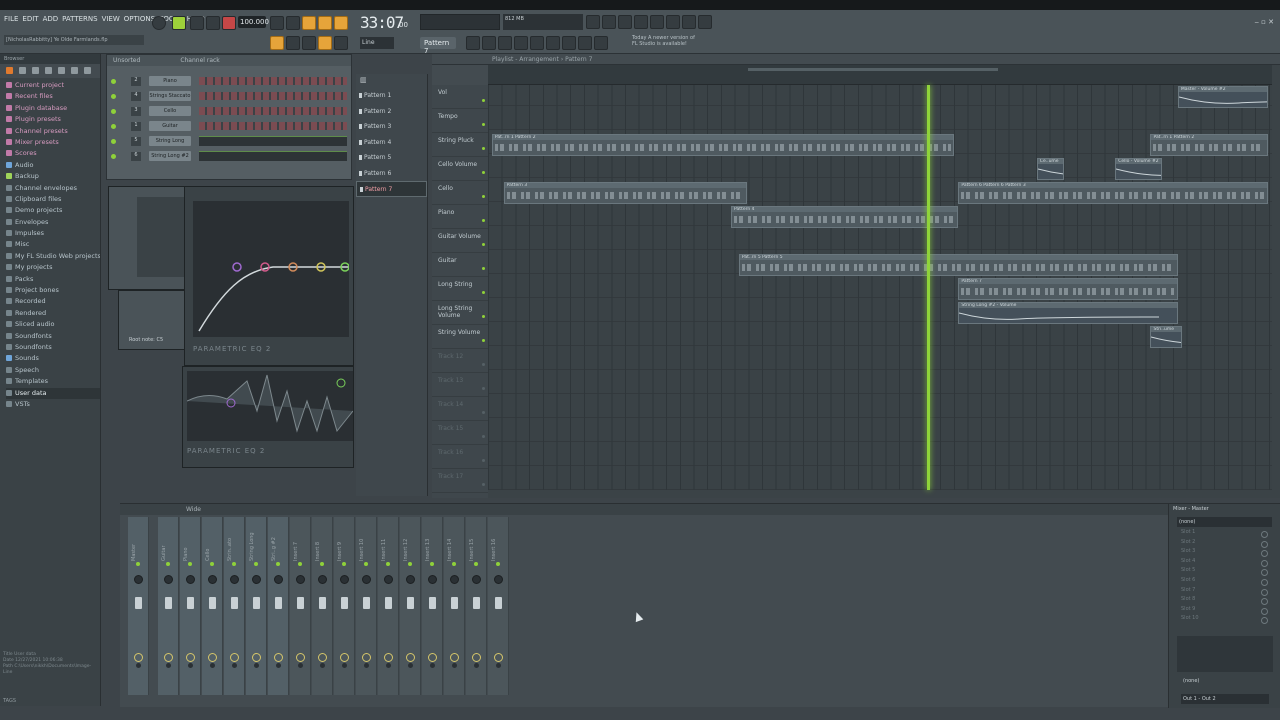  What do you see at coordinates (300, 606) in the screenshot?
I see `mixer-strip: Insert 7` at bounding box center [300, 606].